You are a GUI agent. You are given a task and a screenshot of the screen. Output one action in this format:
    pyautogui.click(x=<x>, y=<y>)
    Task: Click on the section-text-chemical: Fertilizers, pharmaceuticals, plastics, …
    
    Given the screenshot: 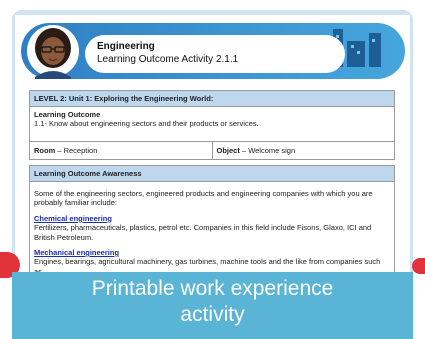 What is the action you would take?
    pyautogui.click(x=203, y=232)
    